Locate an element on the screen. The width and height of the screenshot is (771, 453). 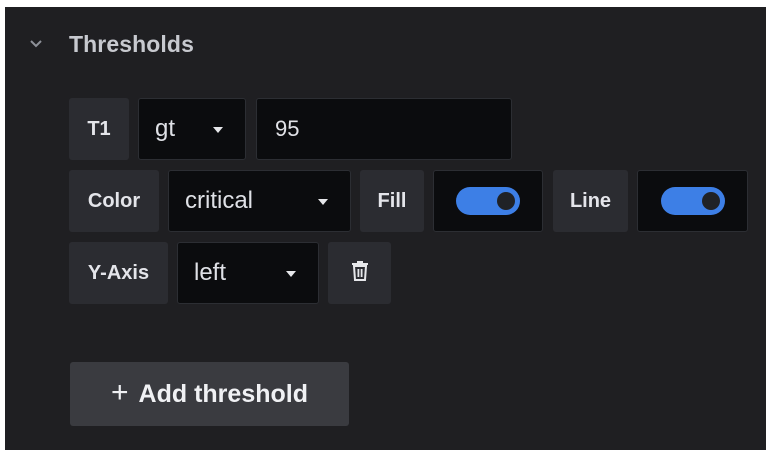
line-switch is located at coordinates (692, 201).